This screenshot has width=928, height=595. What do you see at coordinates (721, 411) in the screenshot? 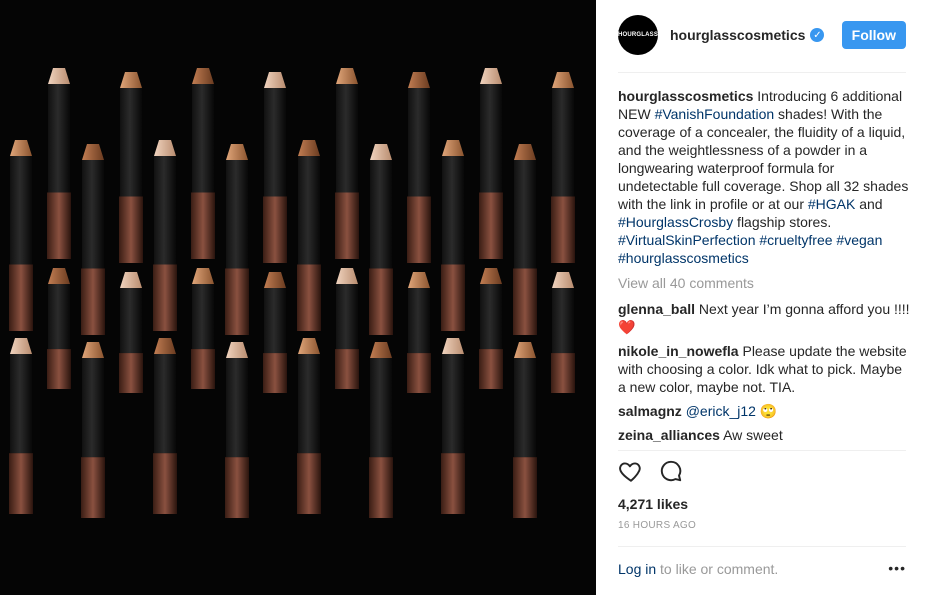
I see `comment-mention: @erick_j12` at bounding box center [721, 411].